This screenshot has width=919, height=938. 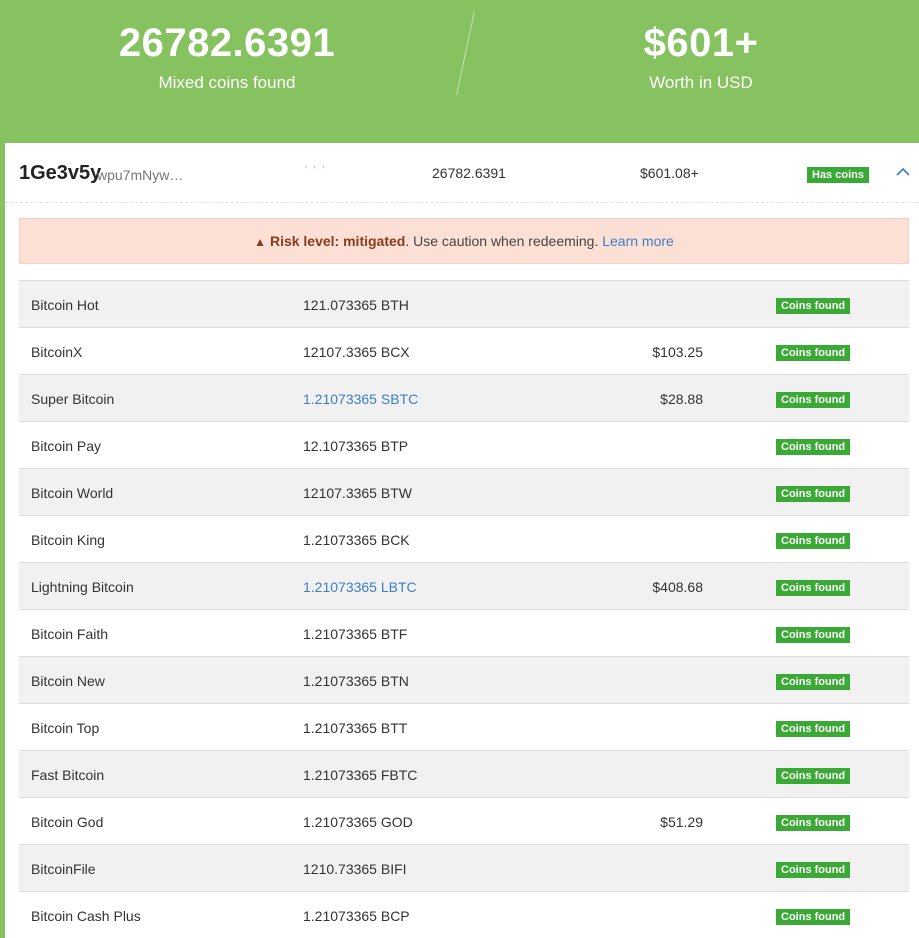 I want to click on table-row: Bitcoin Faith 1.21073365 BTF Coins found, so click(x=464, y=633).